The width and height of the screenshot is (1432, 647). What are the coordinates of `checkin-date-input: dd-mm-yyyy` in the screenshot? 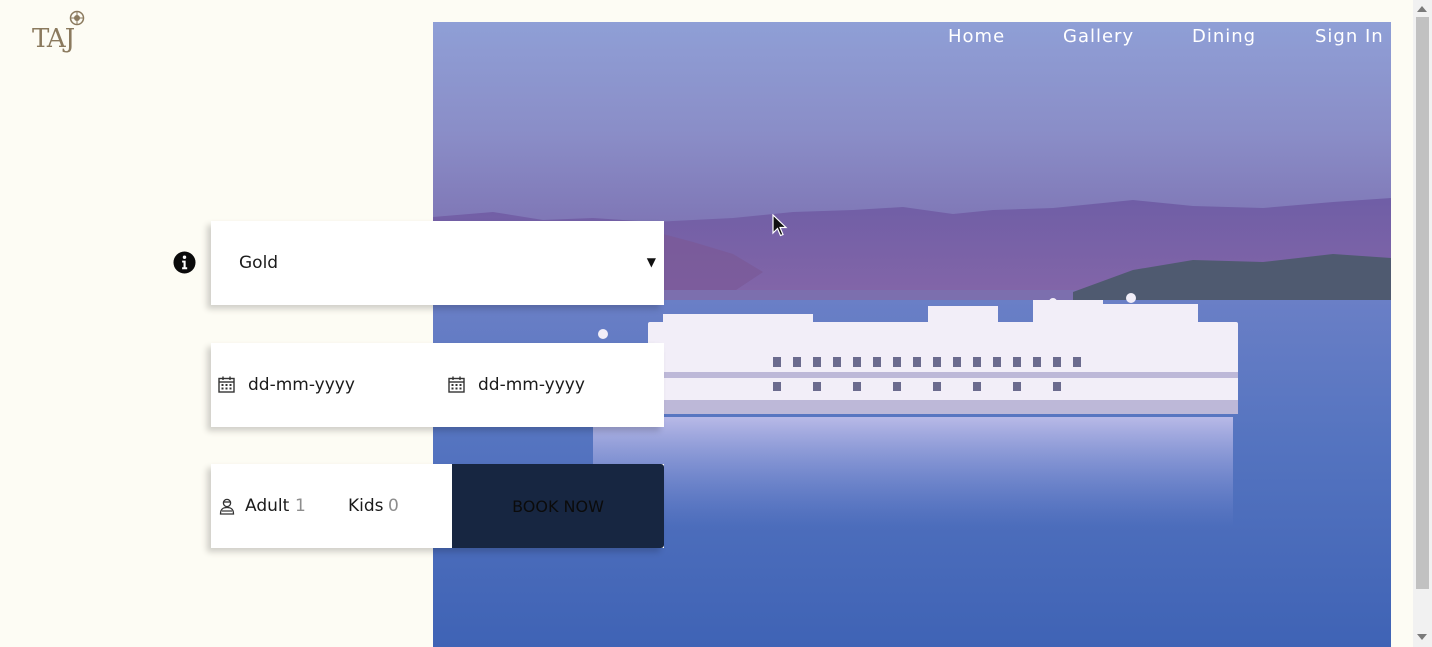 It's located at (324, 385).